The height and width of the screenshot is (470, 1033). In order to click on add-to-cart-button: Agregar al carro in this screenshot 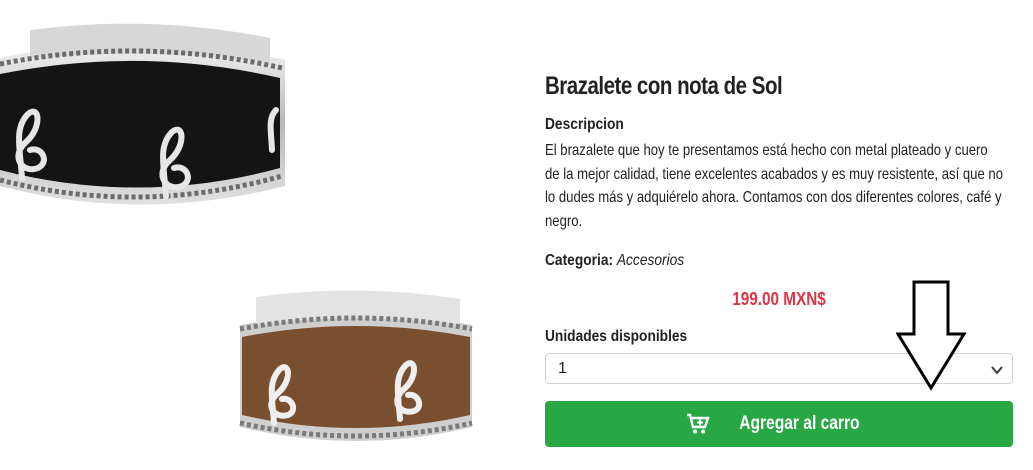, I will do `click(779, 424)`.